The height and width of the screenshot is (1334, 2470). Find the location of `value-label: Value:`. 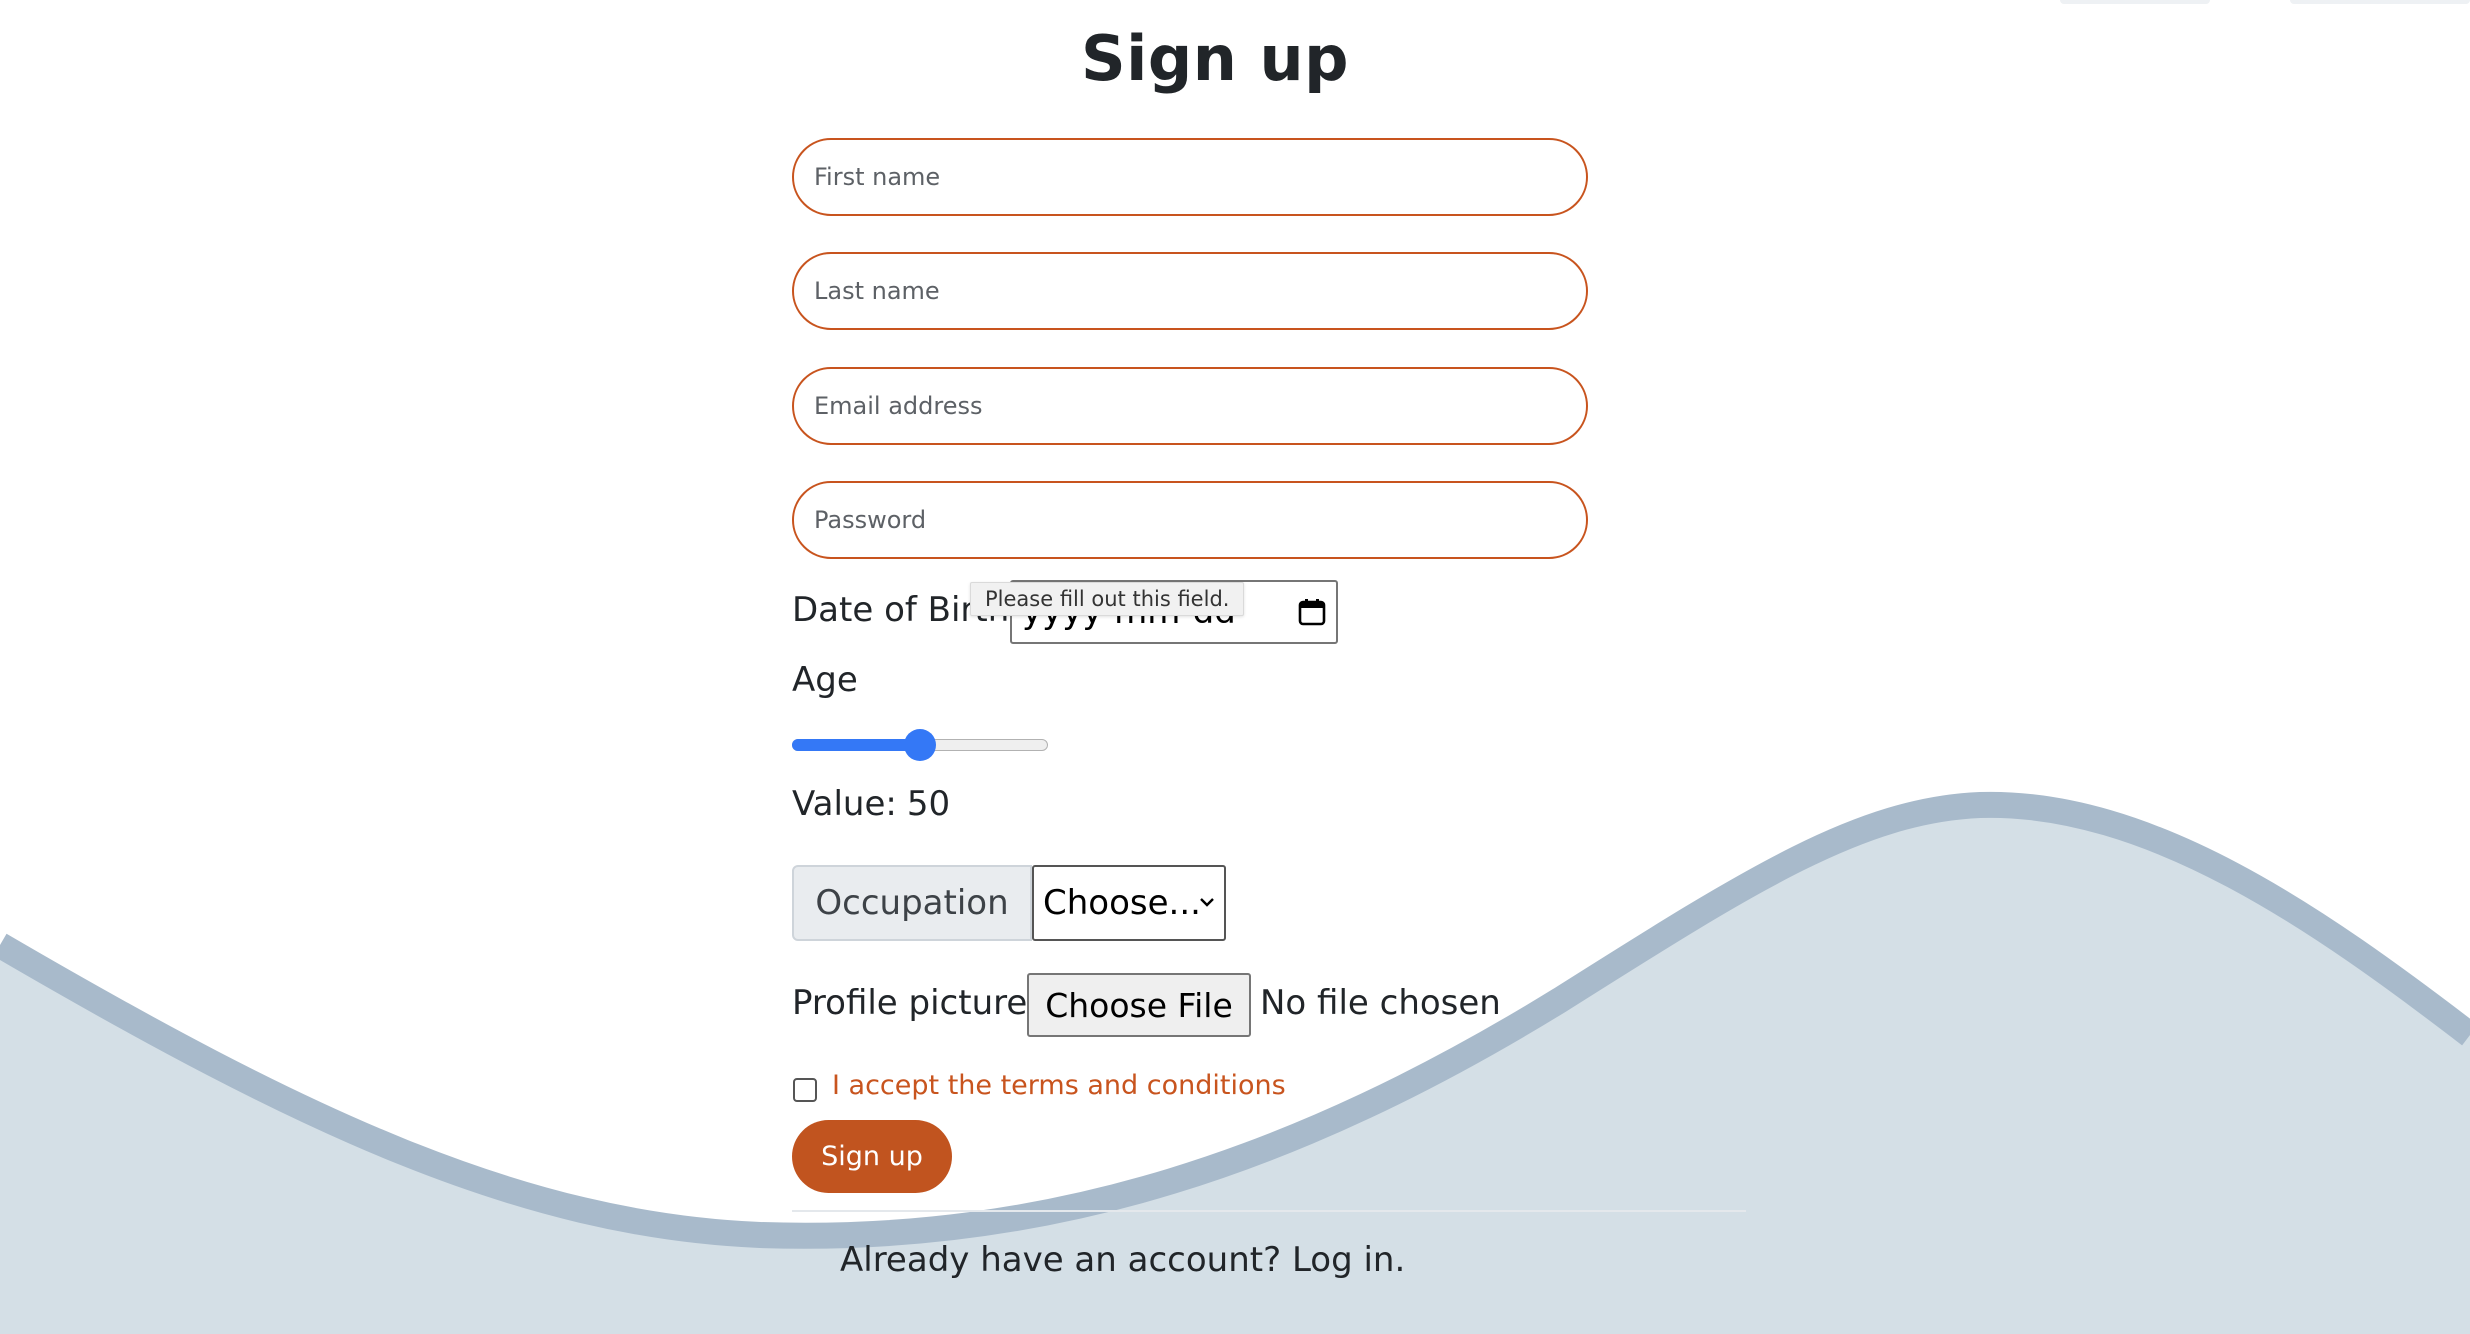

value-label: Value: is located at coordinates (844, 804).